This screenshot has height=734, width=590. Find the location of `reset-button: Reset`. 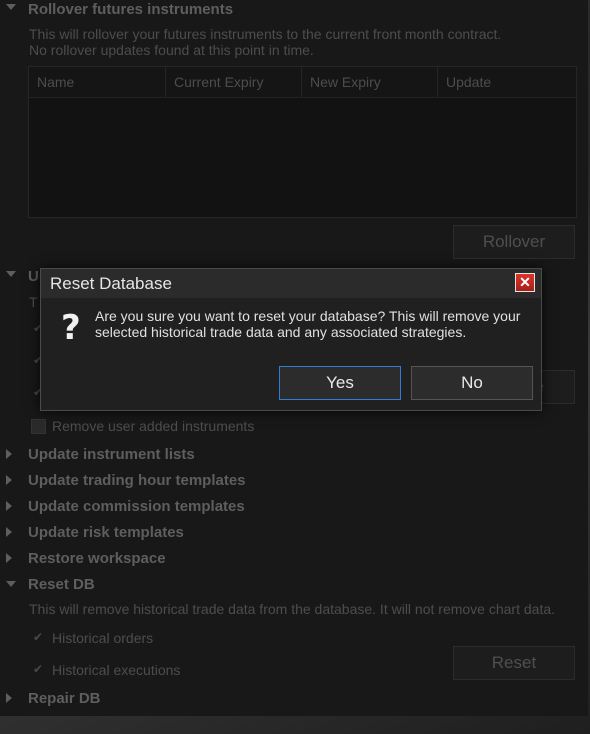

reset-button: Reset is located at coordinates (514, 663).